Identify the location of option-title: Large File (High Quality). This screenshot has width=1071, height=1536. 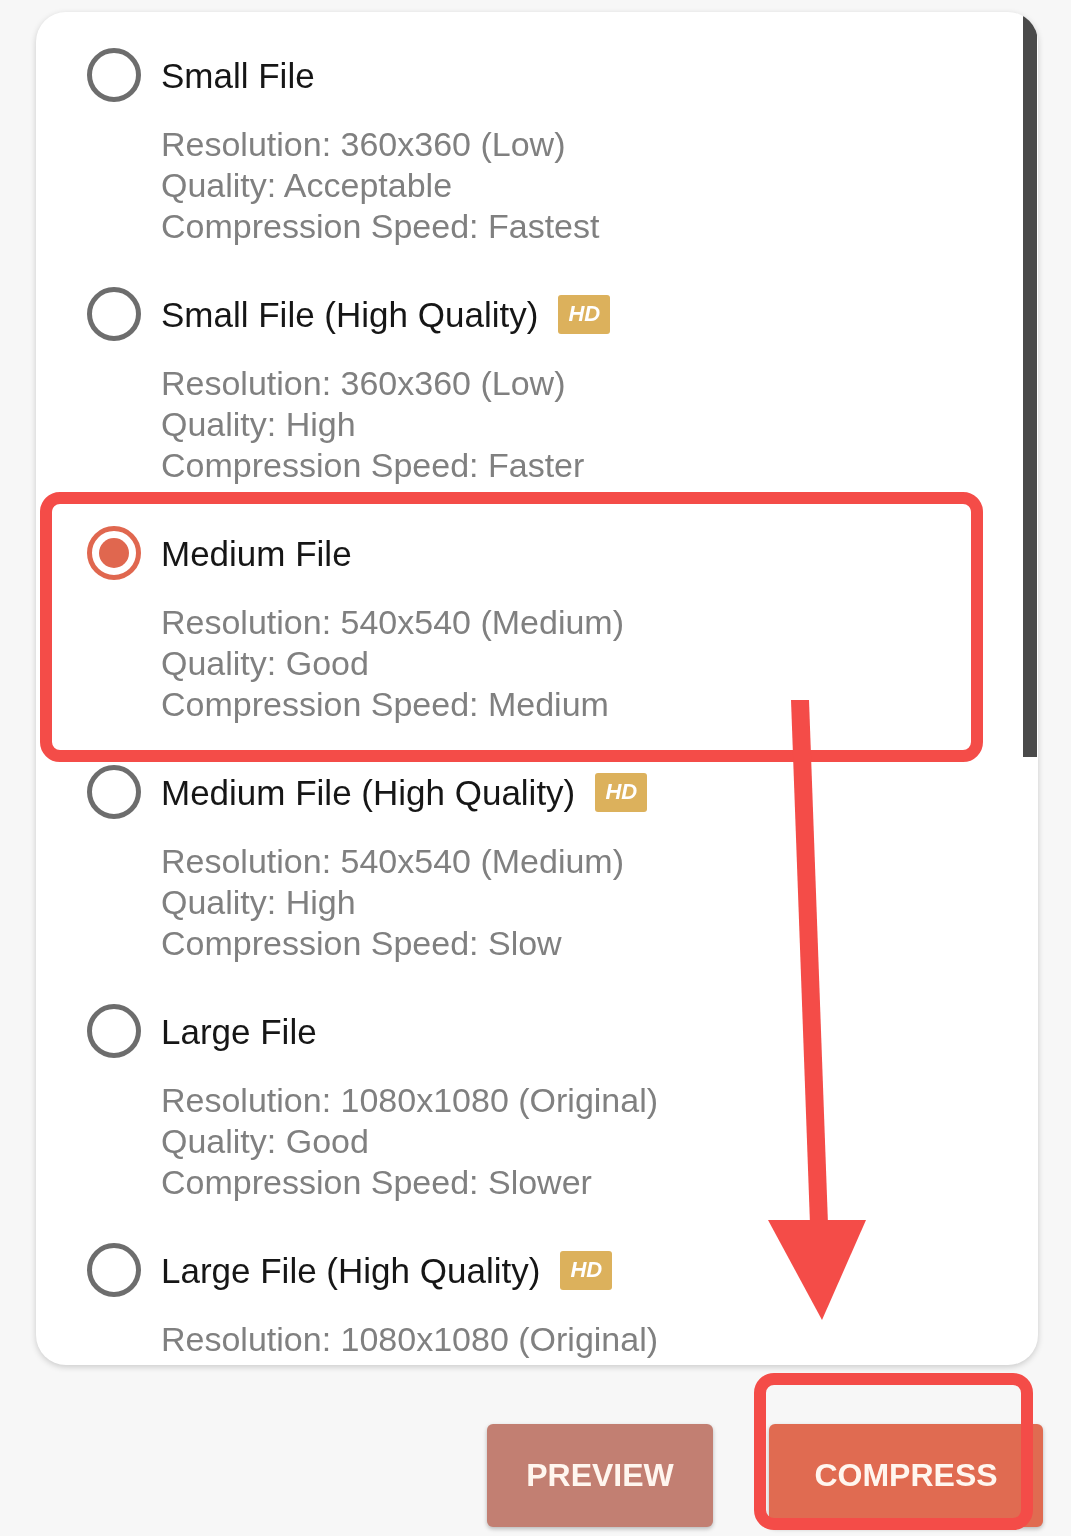
(351, 1270).